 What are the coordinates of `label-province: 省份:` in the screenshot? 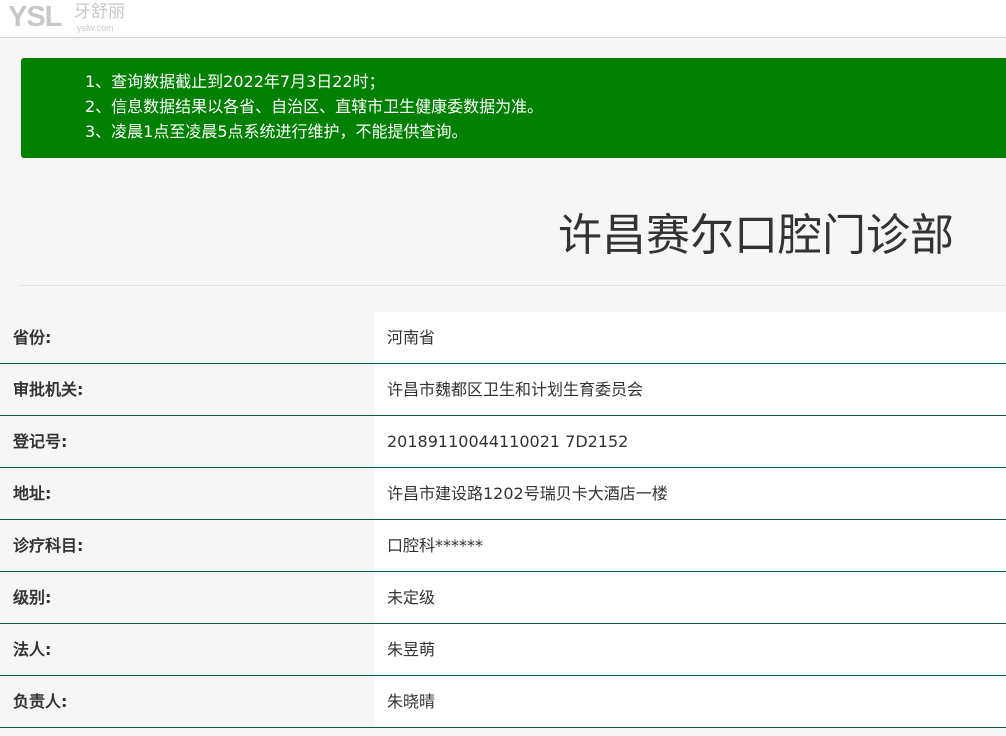 It's located at (187, 337).